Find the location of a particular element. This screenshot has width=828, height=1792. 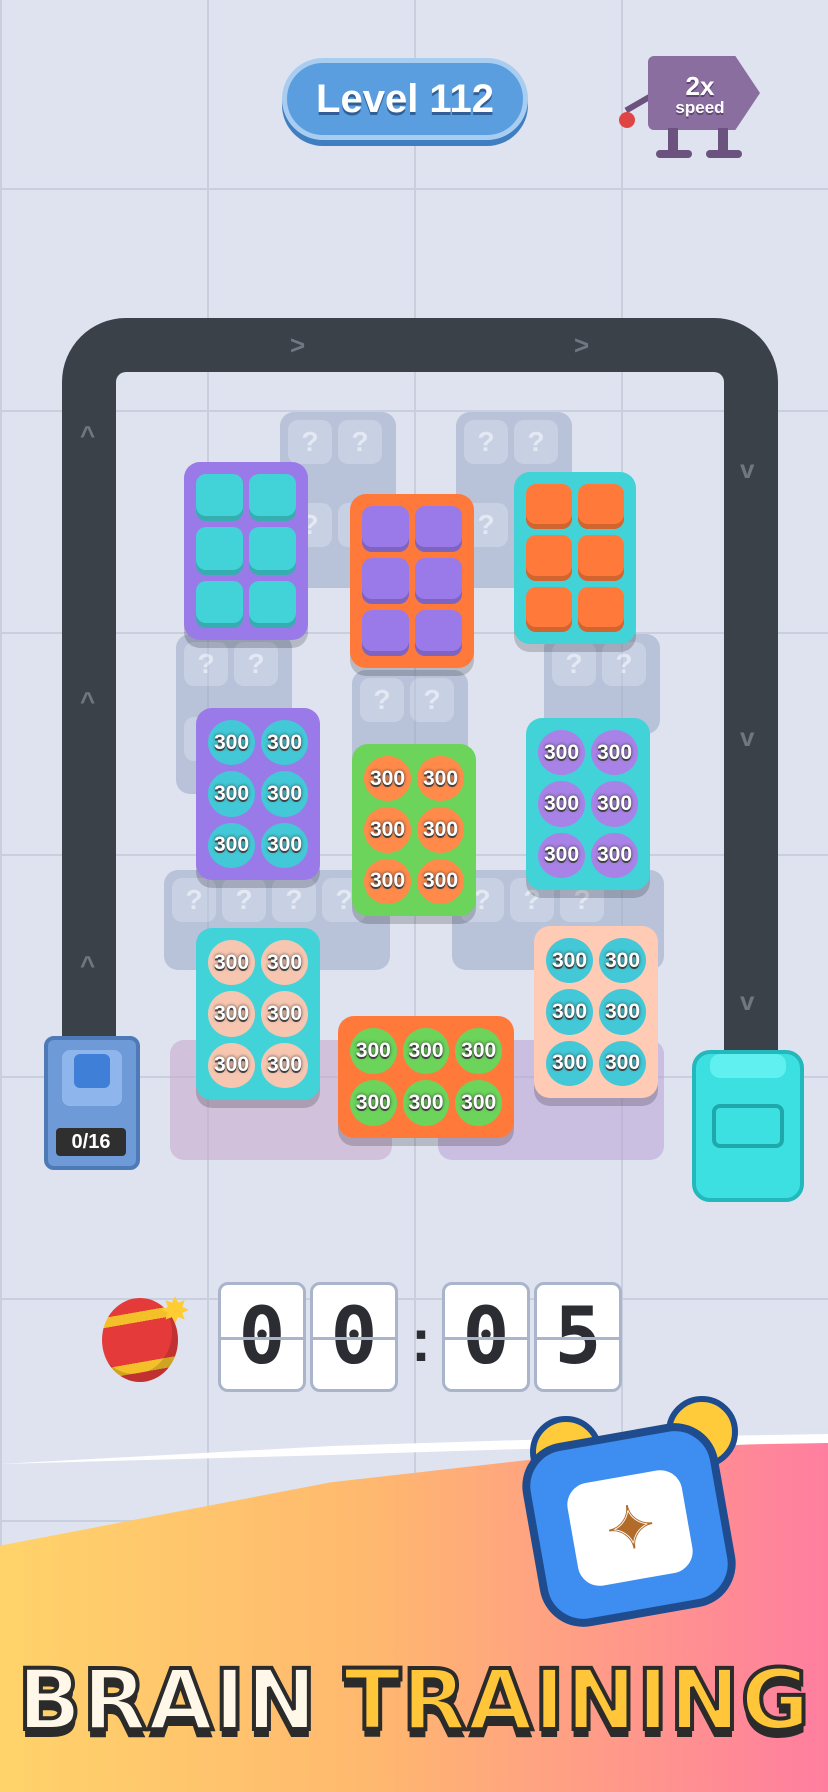

headline-word-brain: BRAIN is located at coordinates (166, 1700).